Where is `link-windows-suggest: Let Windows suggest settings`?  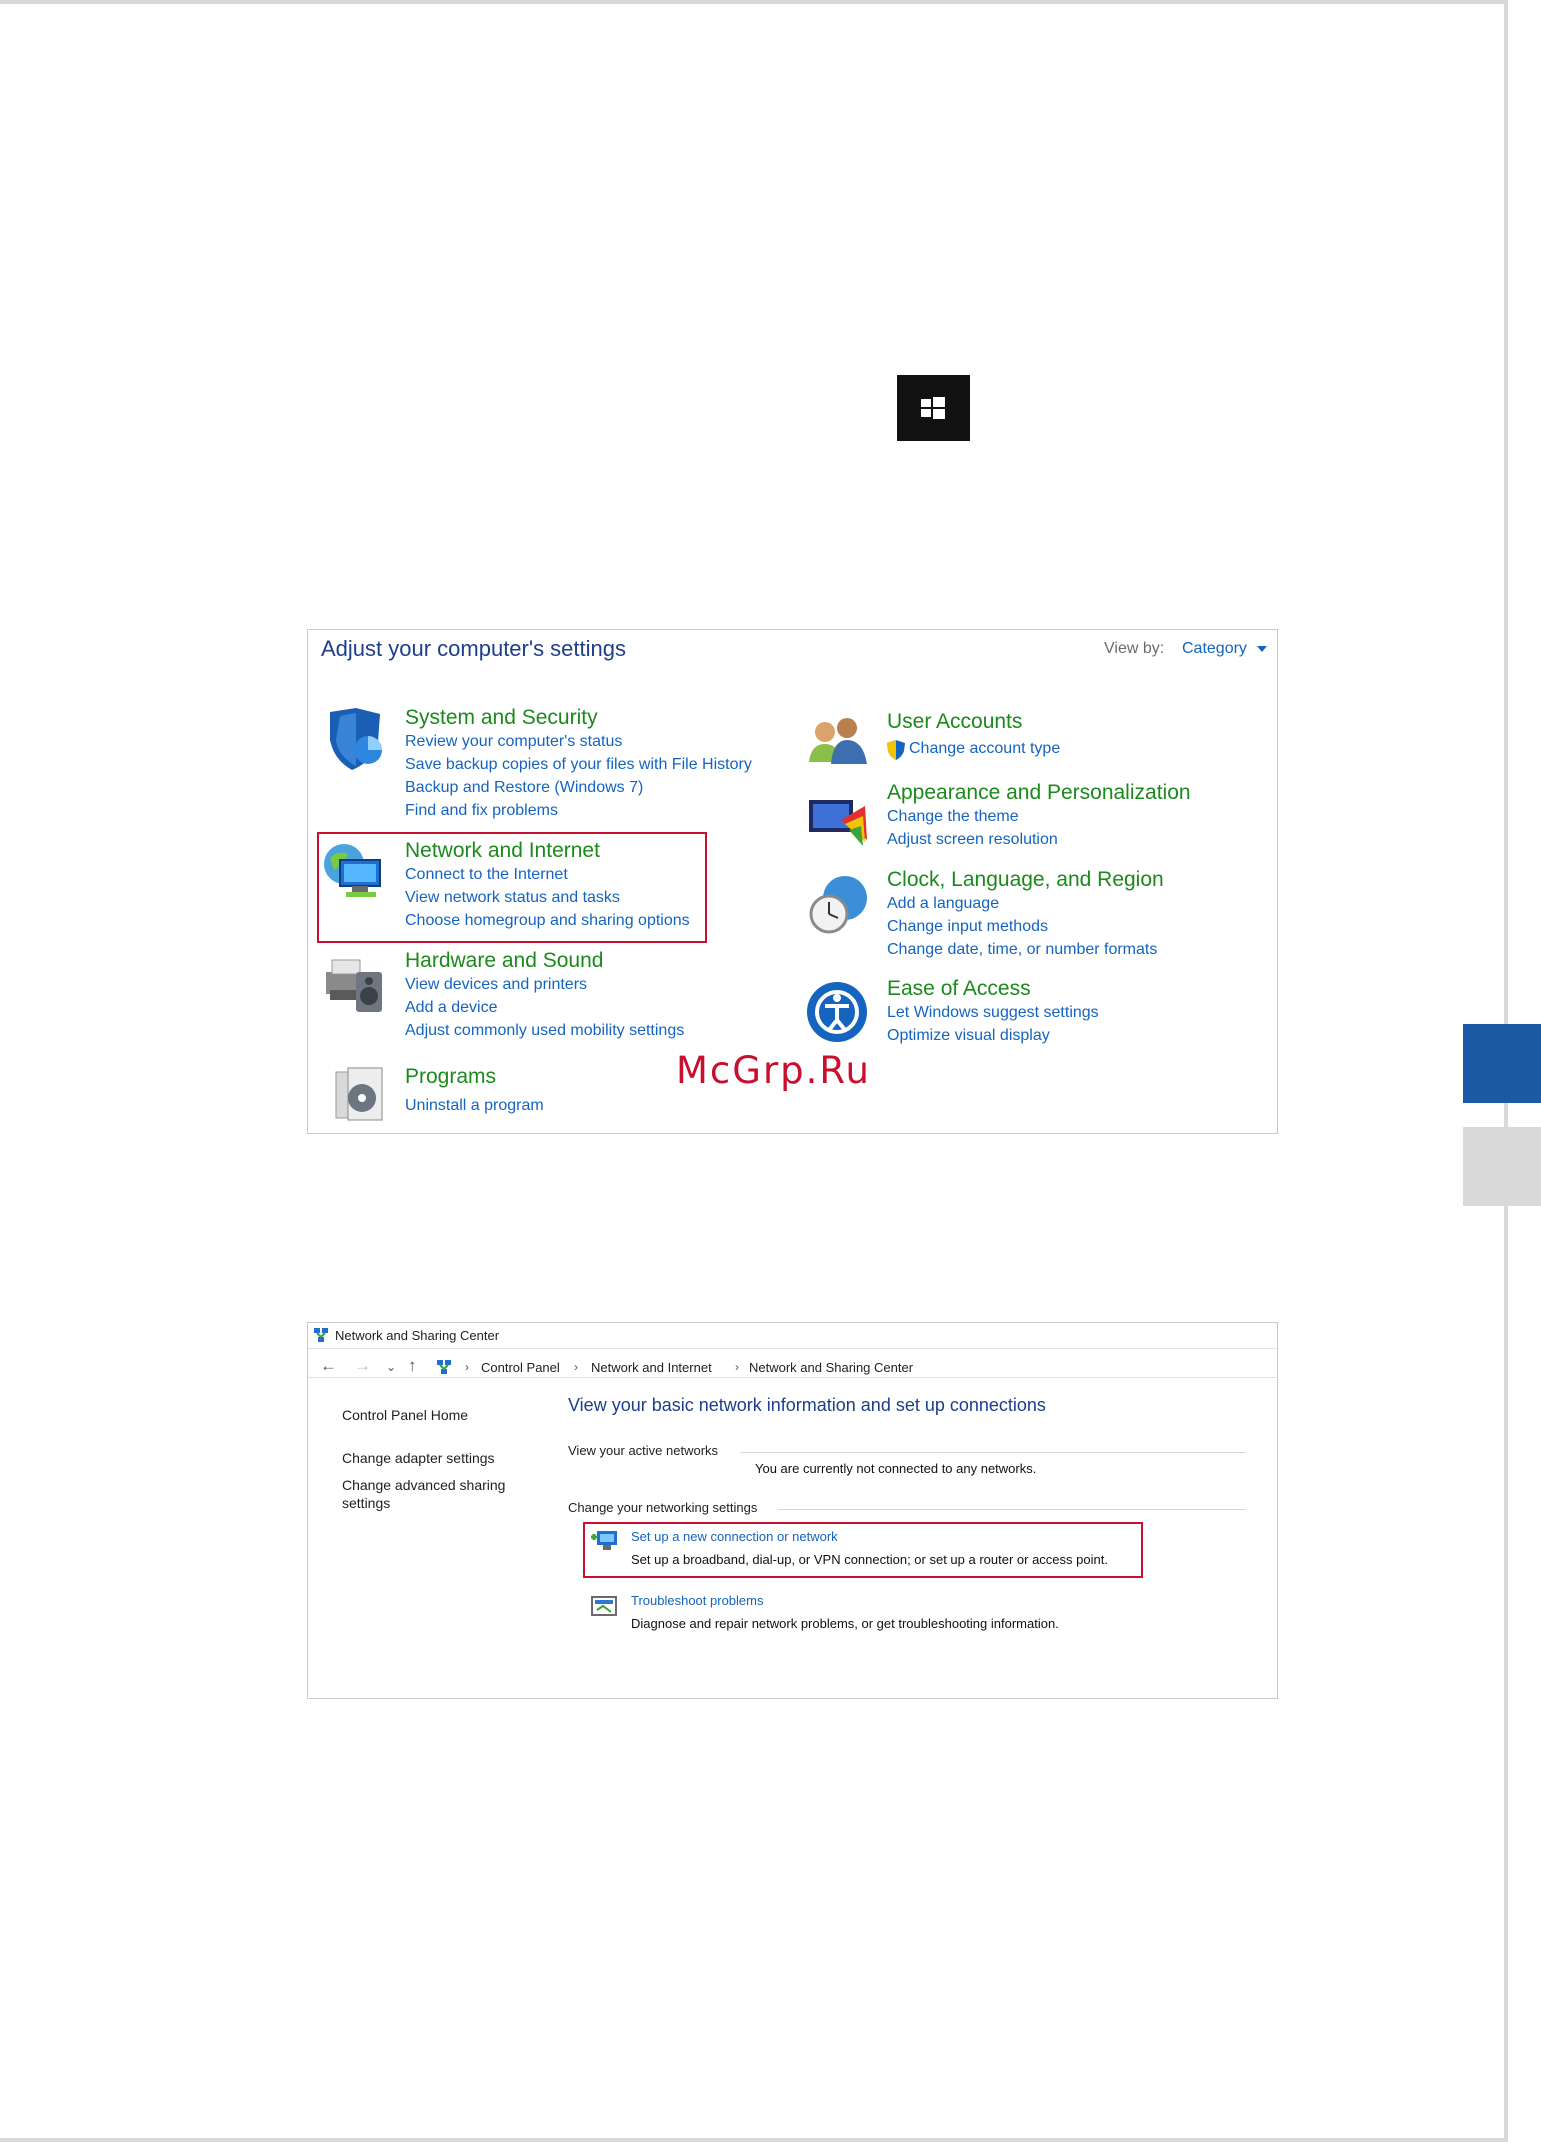 link-windows-suggest: Let Windows suggest settings is located at coordinates (993, 1013).